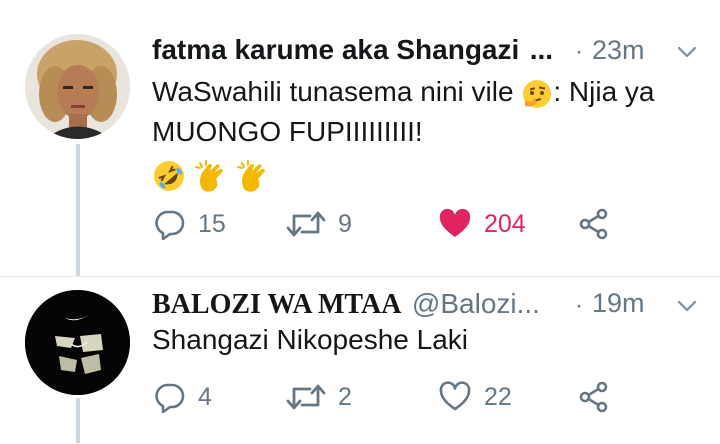 The width and height of the screenshot is (720, 444). What do you see at coordinates (190, 224) in the screenshot?
I see `reply-button: 15` at bounding box center [190, 224].